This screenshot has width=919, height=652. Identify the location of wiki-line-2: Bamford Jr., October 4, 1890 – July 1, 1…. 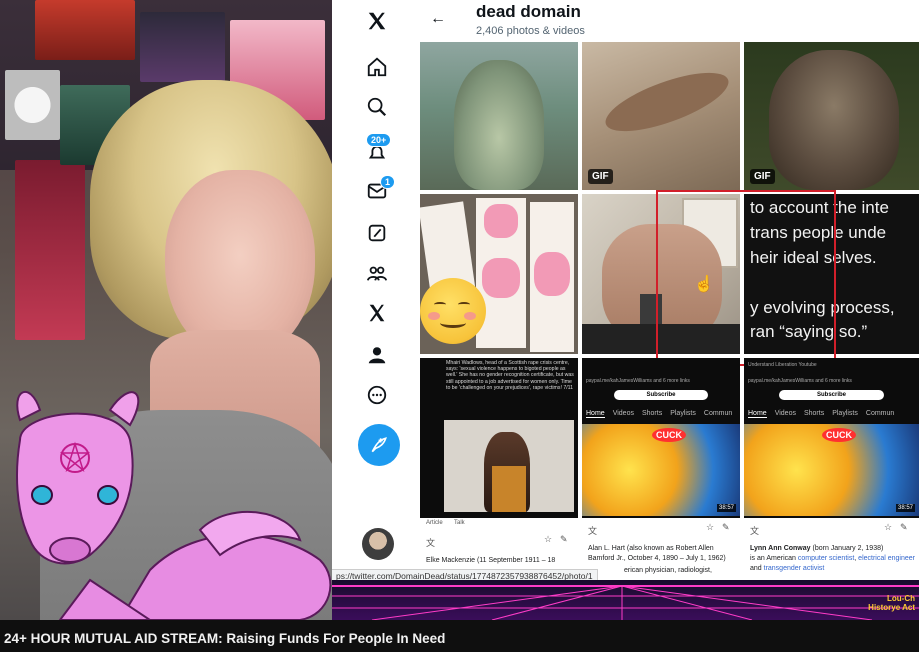
(657, 558).